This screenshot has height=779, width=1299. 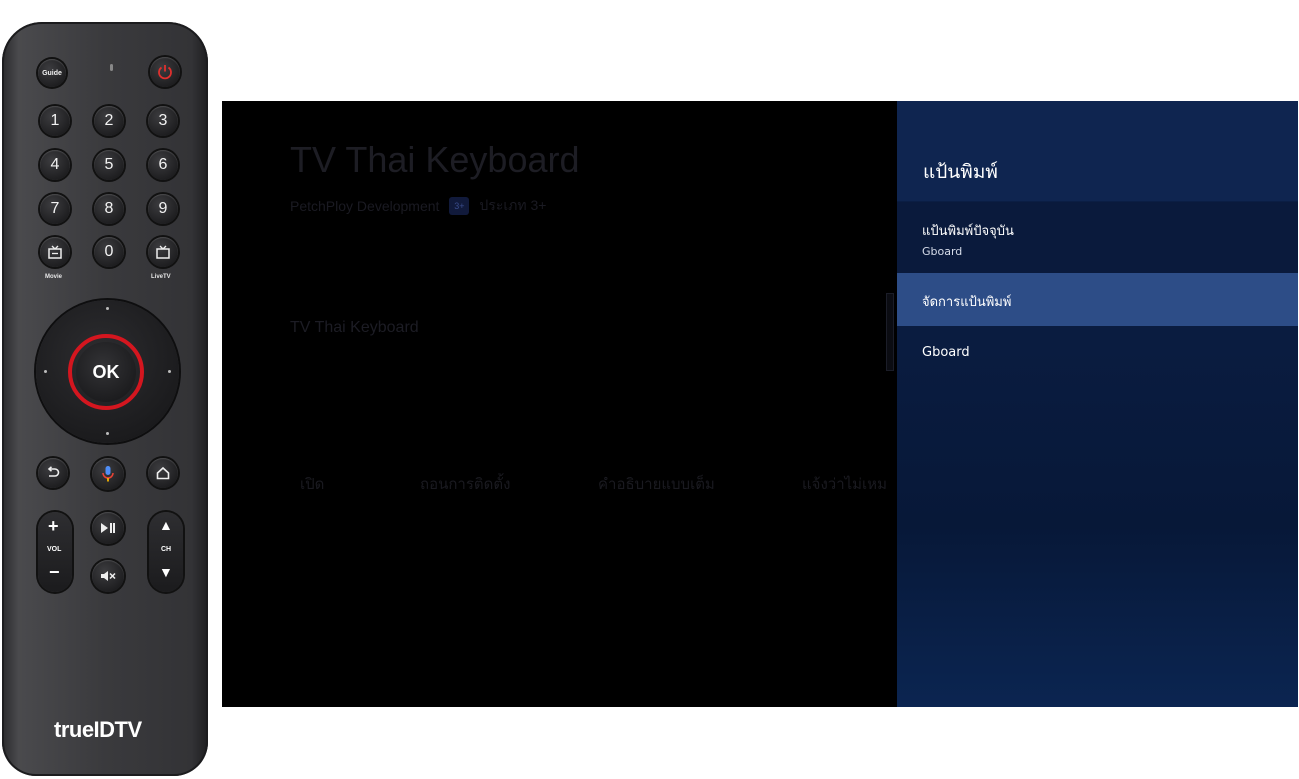 I want to click on back-icon, so click(x=53, y=471).